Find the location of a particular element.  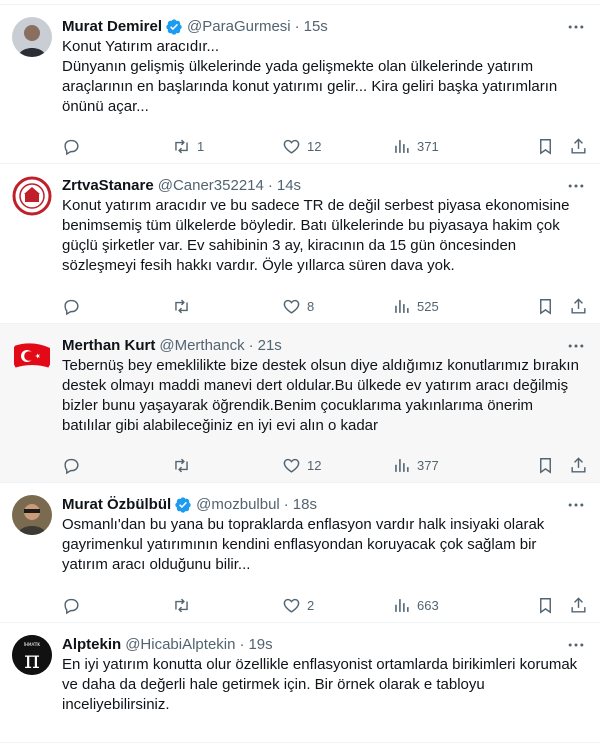

views-count: 663 is located at coordinates (428, 605).